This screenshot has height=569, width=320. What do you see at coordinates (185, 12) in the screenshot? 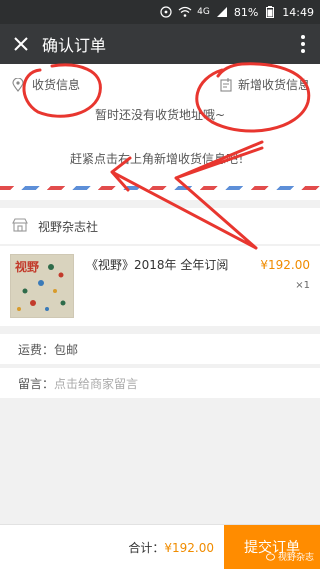
I see `wifi-icon` at bounding box center [185, 12].